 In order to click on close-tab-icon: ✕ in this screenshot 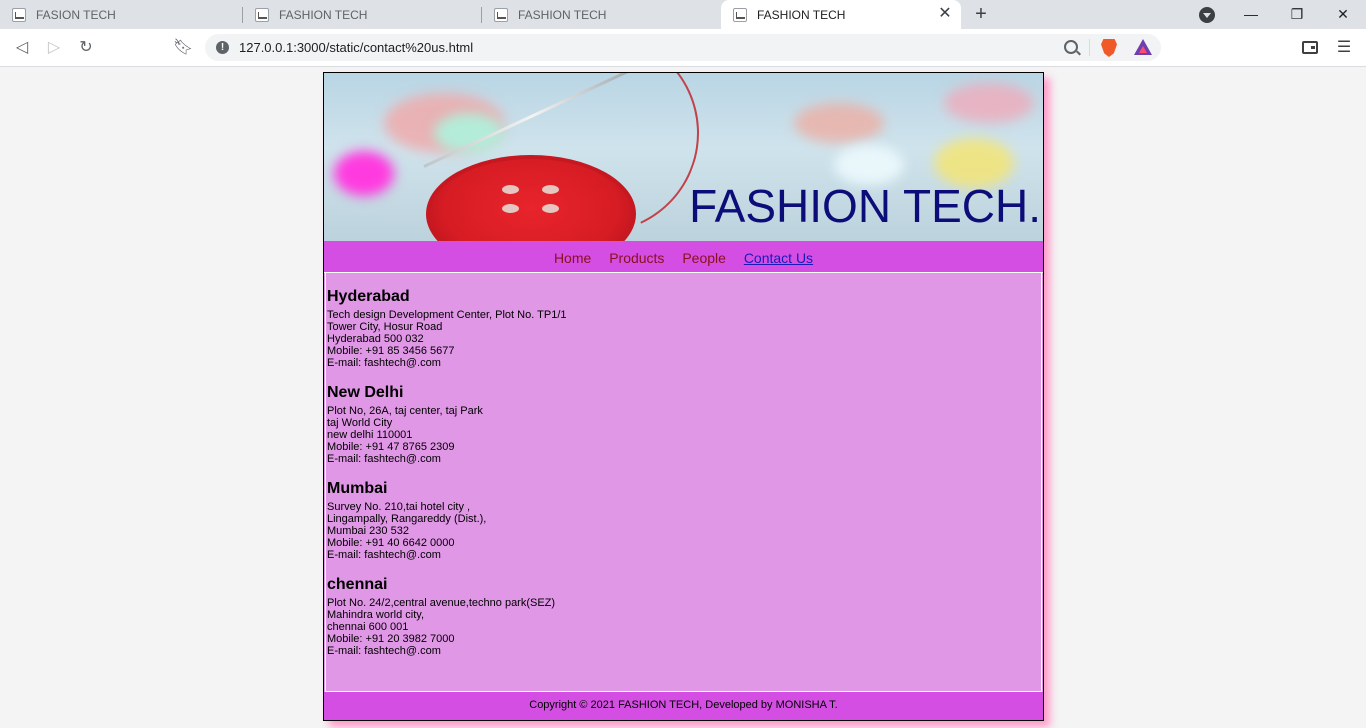, I will do `click(945, 14)`.